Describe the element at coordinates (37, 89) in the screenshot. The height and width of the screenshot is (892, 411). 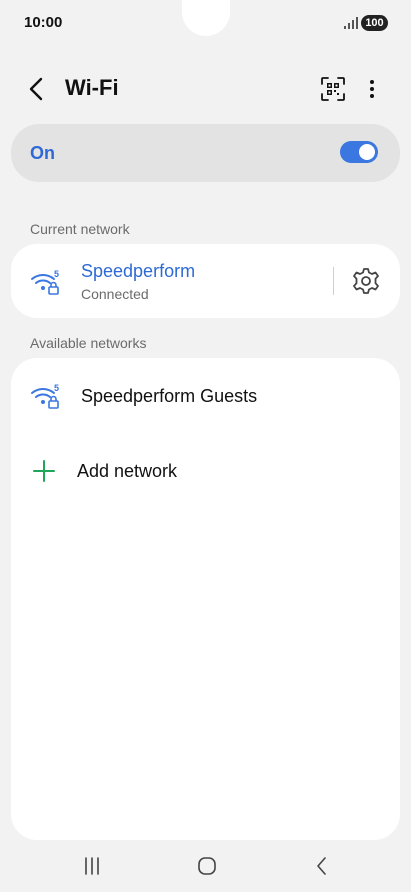
I see `back-icon` at that location.